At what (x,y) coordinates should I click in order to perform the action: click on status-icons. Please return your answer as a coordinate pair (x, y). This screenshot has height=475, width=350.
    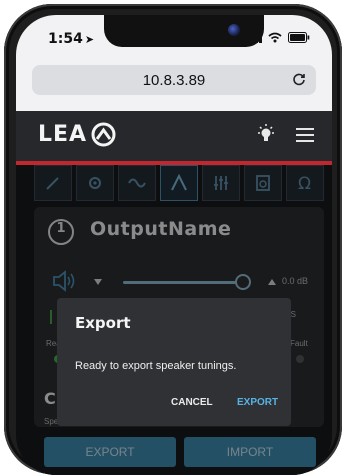
    Looking at the image, I should click on (278, 37).